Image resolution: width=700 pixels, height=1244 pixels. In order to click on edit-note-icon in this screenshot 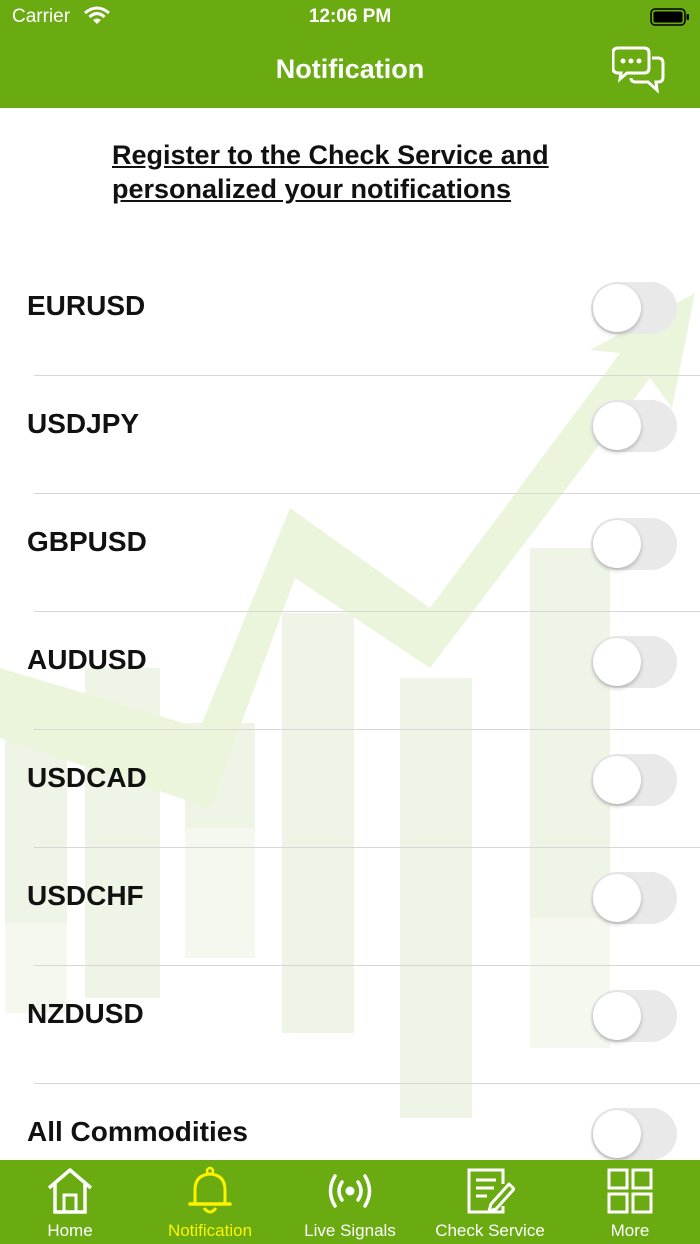, I will do `click(491, 1191)`.